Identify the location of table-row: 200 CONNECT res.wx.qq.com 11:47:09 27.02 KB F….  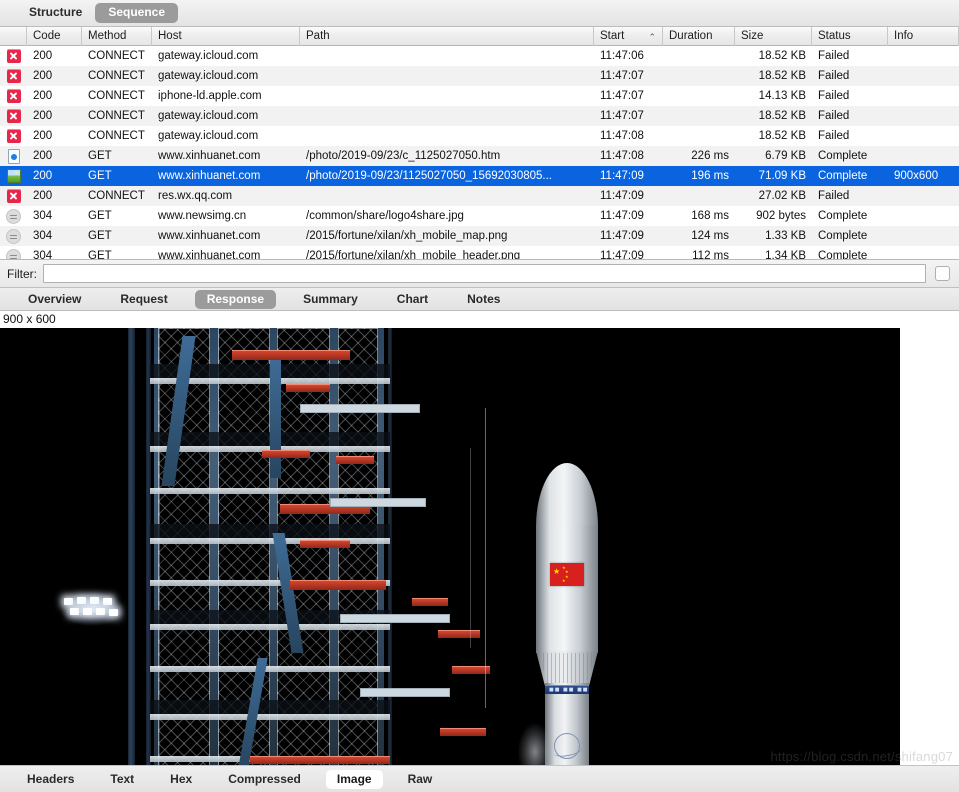
(479, 196).